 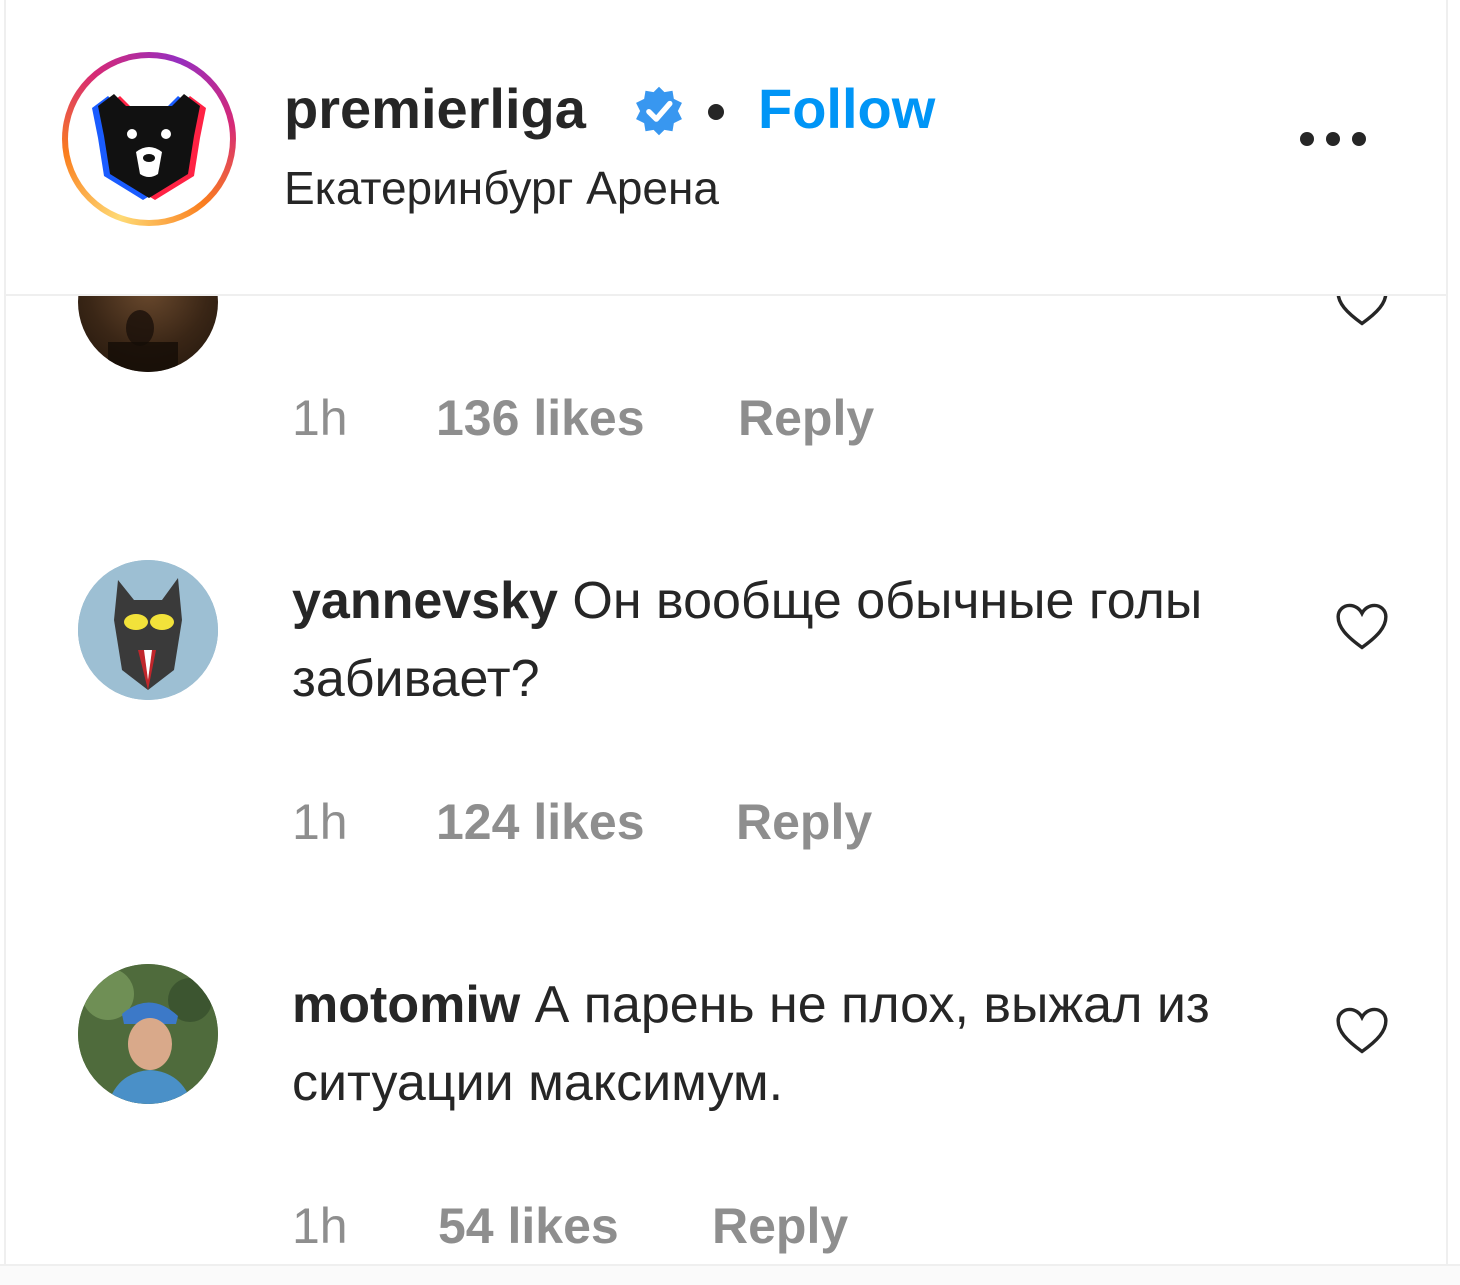 I want to click on location-link: Екатеринбург Арена, so click(x=501, y=188).